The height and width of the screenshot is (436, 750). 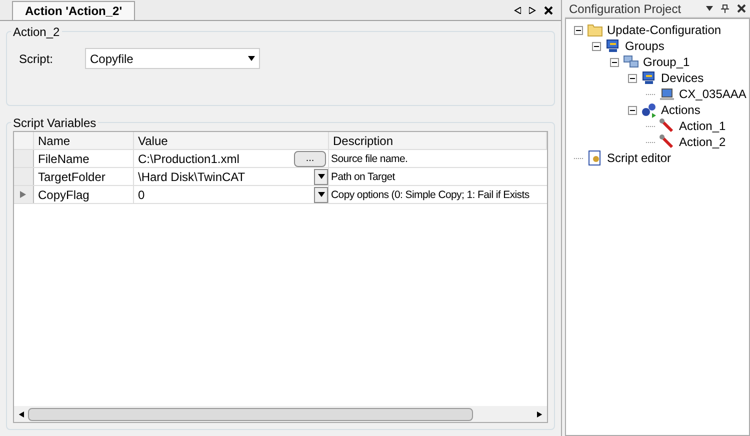 What do you see at coordinates (702, 126) in the screenshot?
I see `tree-item: Action_1` at bounding box center [702, 126].